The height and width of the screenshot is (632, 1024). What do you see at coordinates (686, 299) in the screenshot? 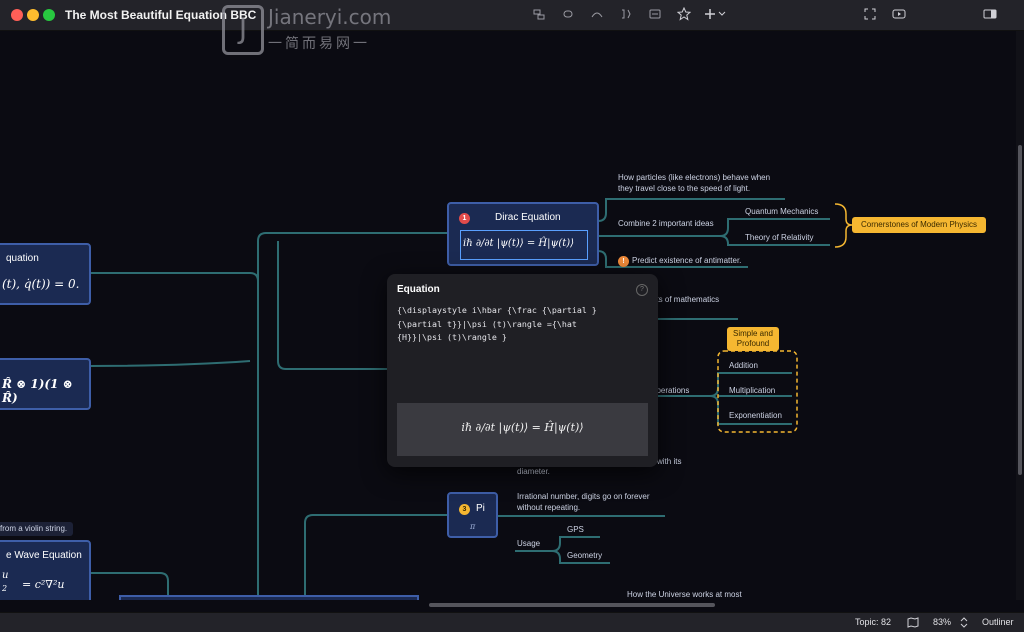
I see `elements-label: nts of mathematics` at bounding box center [686, 299].